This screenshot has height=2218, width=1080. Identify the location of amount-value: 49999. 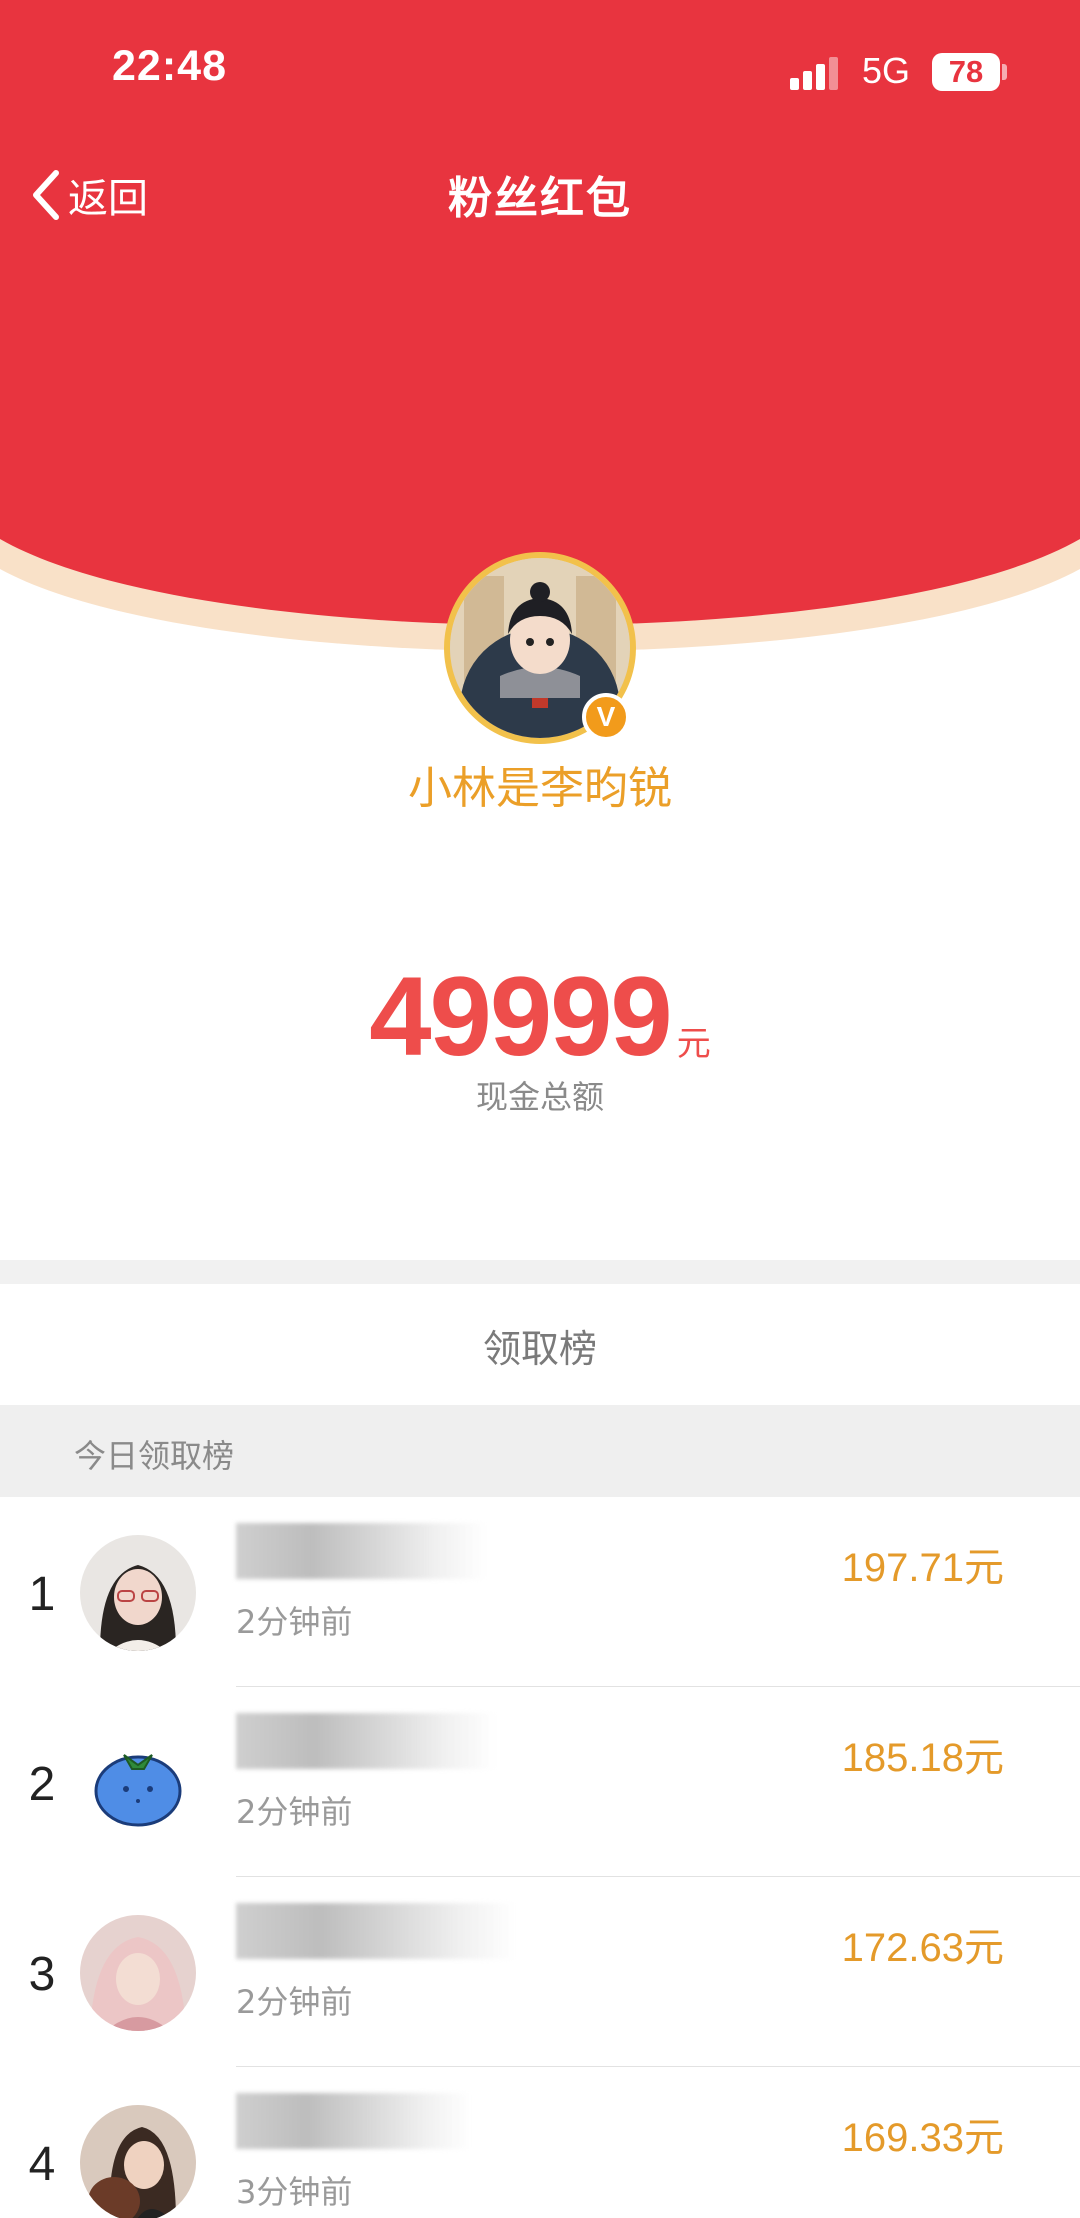
(520, 1016).